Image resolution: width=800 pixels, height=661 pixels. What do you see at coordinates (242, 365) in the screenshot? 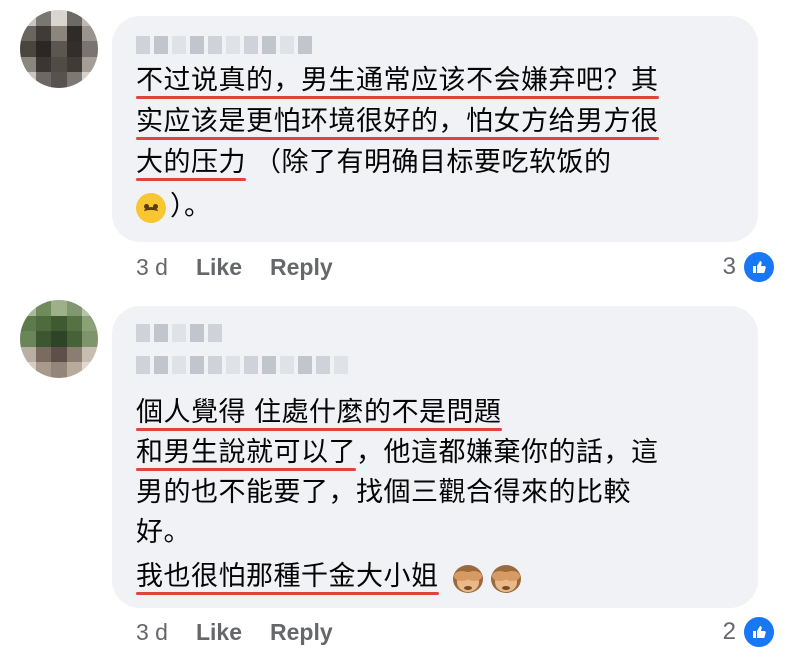
I see `commenter-subtitle-blurred` at bounding box center [242, 365].